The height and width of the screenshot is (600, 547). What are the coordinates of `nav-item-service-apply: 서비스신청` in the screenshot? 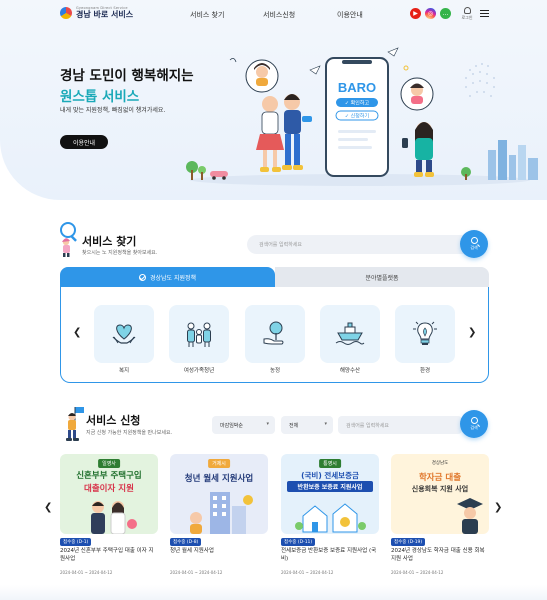 It's located at (279, 15).